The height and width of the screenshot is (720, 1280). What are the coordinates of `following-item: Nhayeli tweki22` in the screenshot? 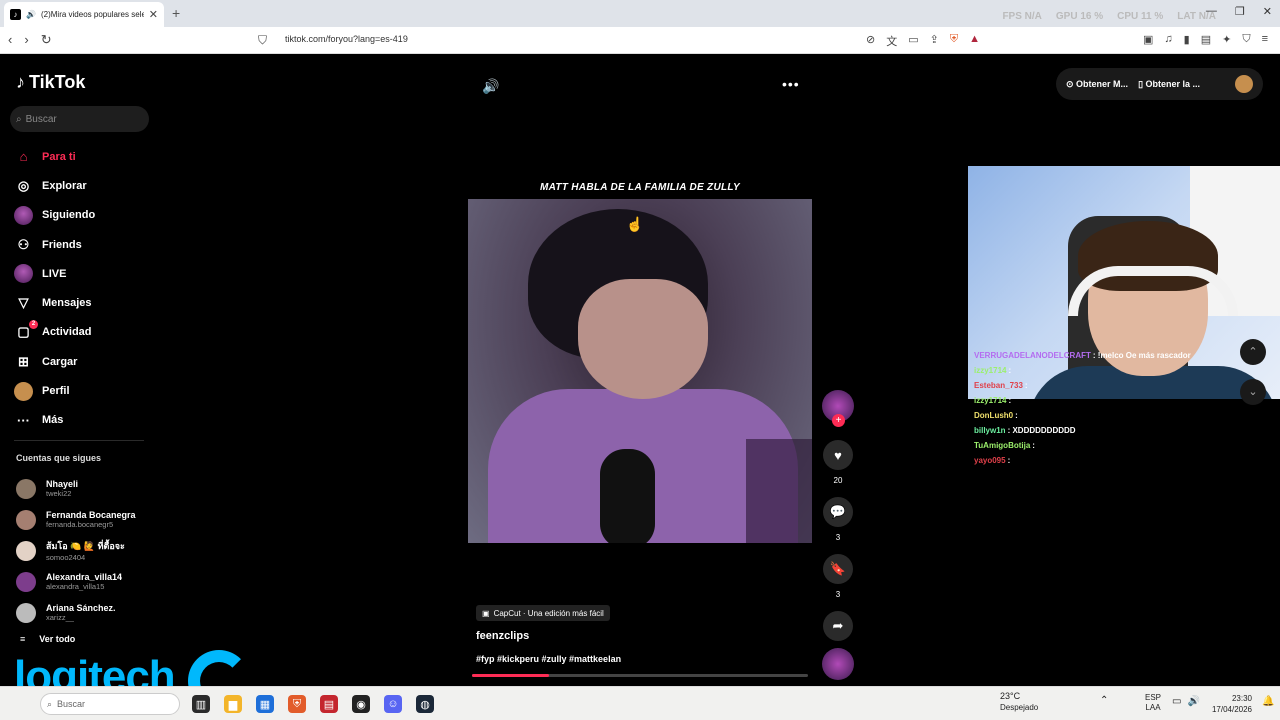 It's located at (86, 488).